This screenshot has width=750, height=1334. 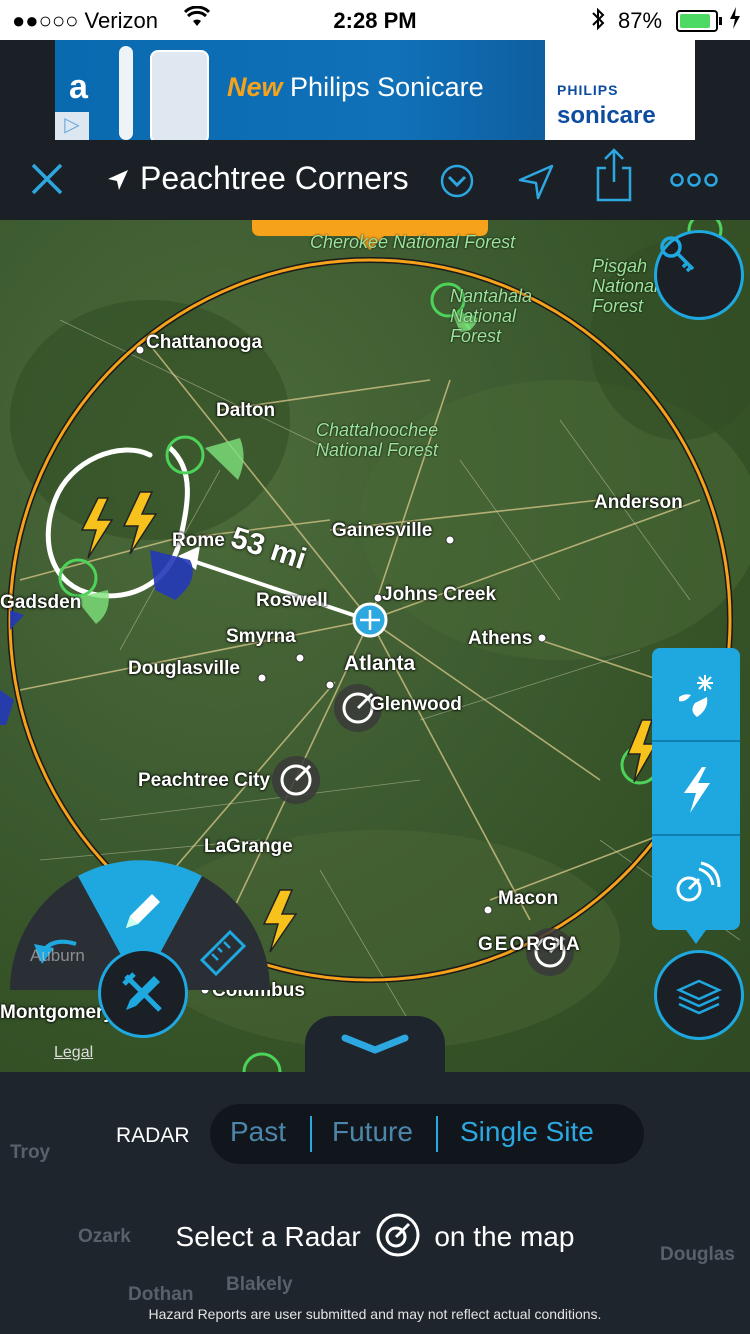 I want to click on location-arrow-icon, so click(x=118, y=182).